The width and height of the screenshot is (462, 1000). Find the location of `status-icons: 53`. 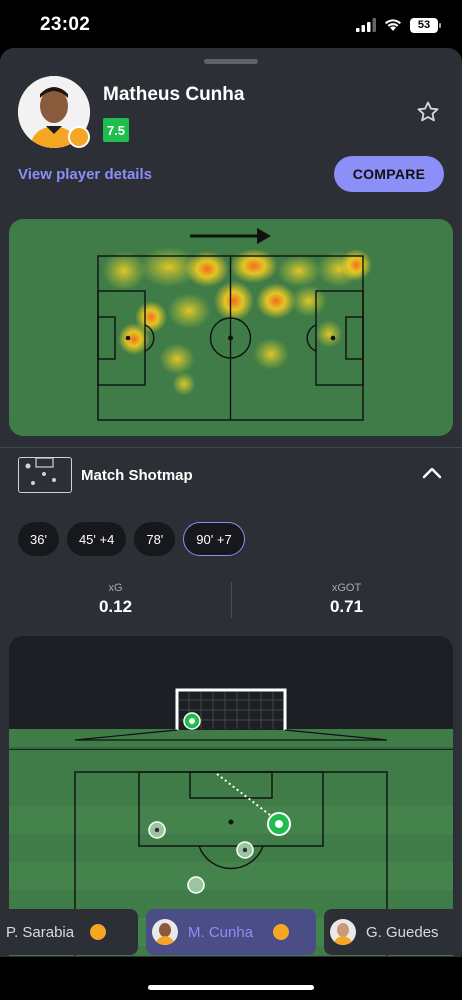

status-icons: 53 is located at coordinates (398, 25).